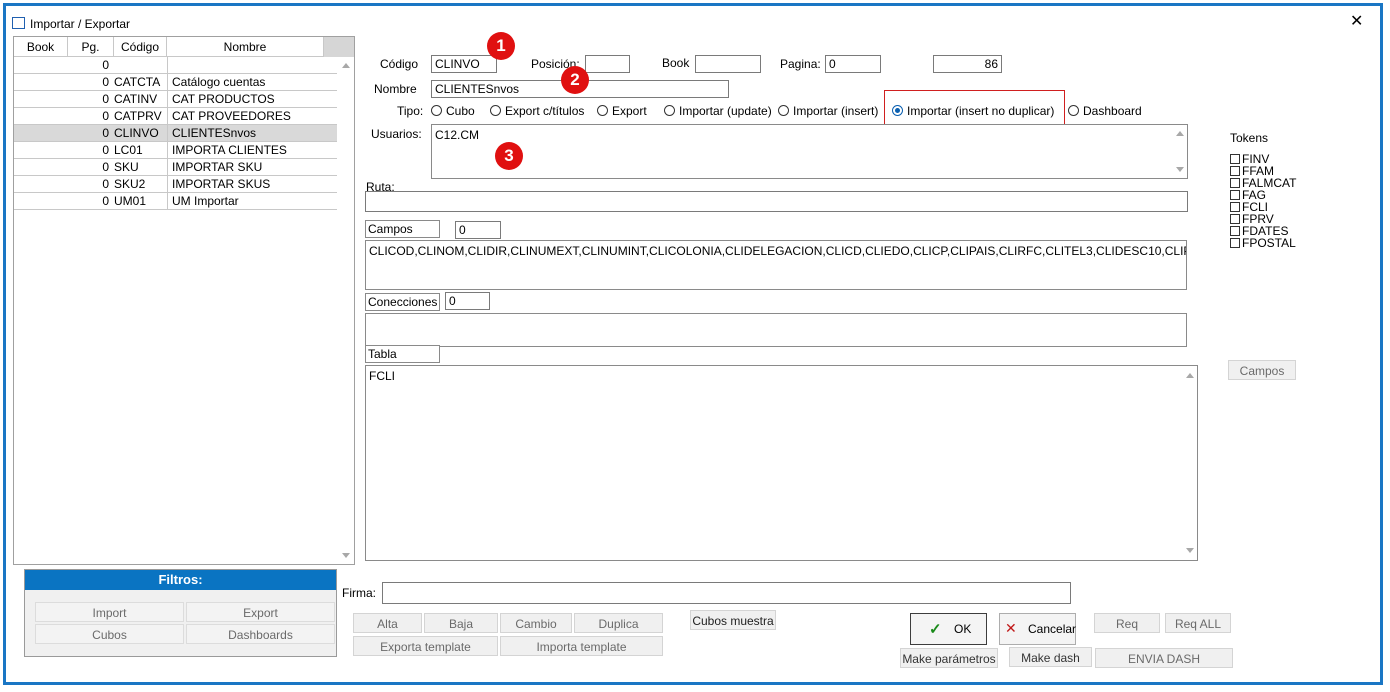 This screenshot has width=1390, height=692. Describe the element at coordinates (733, 620) in the screenshot. I see `cubos-muestra-button: Cubos muestra` at that location.